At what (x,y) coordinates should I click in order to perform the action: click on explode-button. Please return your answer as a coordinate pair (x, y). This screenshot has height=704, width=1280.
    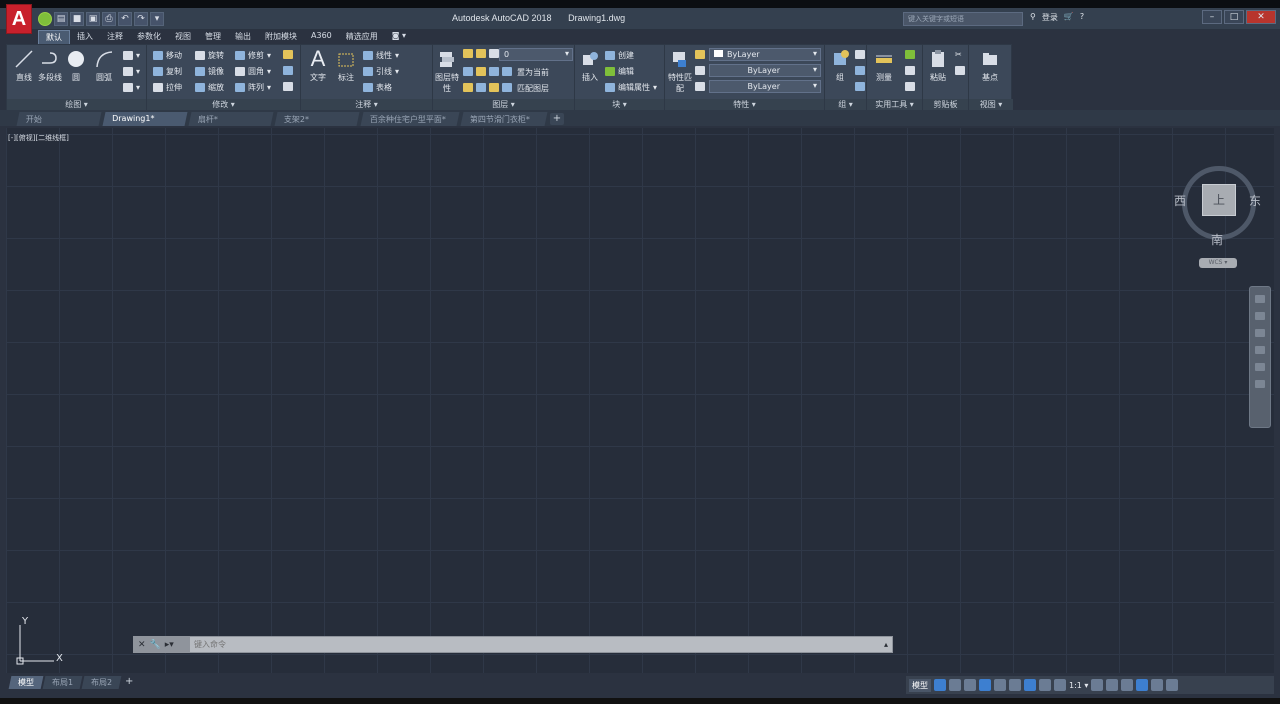
    Looking at the image, I should click on (288, 70).